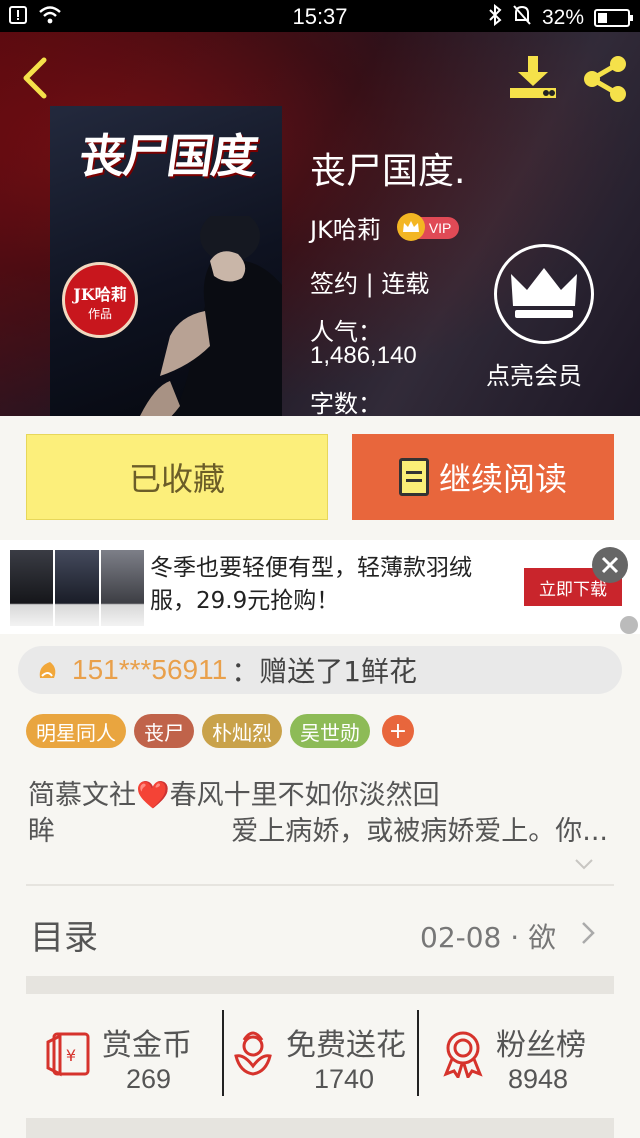 This screenshot has width=640, height=1138. What do you see at coordinates (488, 936) in the screenshot?
I see `latest-chapter: 02-08 · 欲` at bounding box center [488, 936].